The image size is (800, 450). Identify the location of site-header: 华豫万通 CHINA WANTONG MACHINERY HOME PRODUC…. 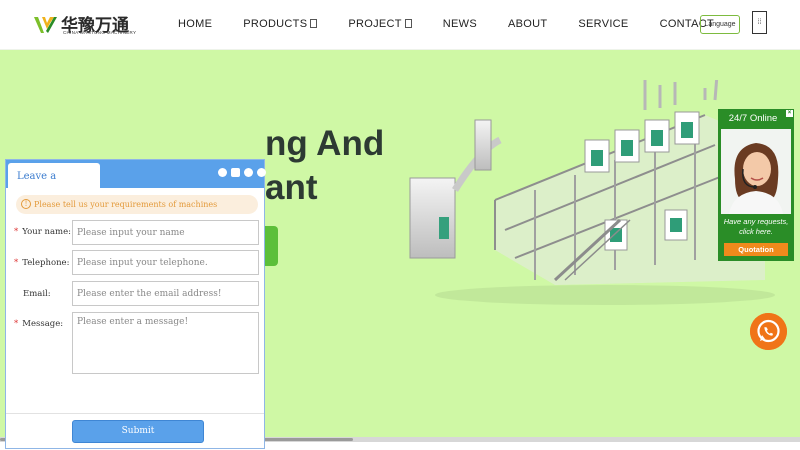
(400, 25).